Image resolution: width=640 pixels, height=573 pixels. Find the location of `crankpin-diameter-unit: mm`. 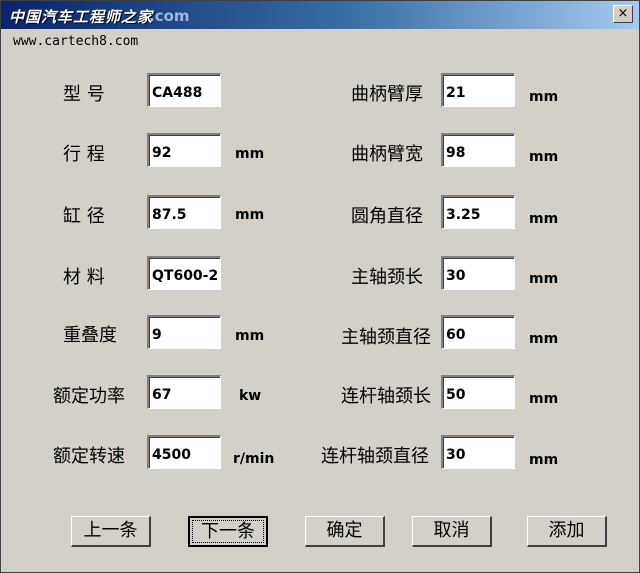

crankpin-diameter-unit: mm is located at coordinates (544, 460).